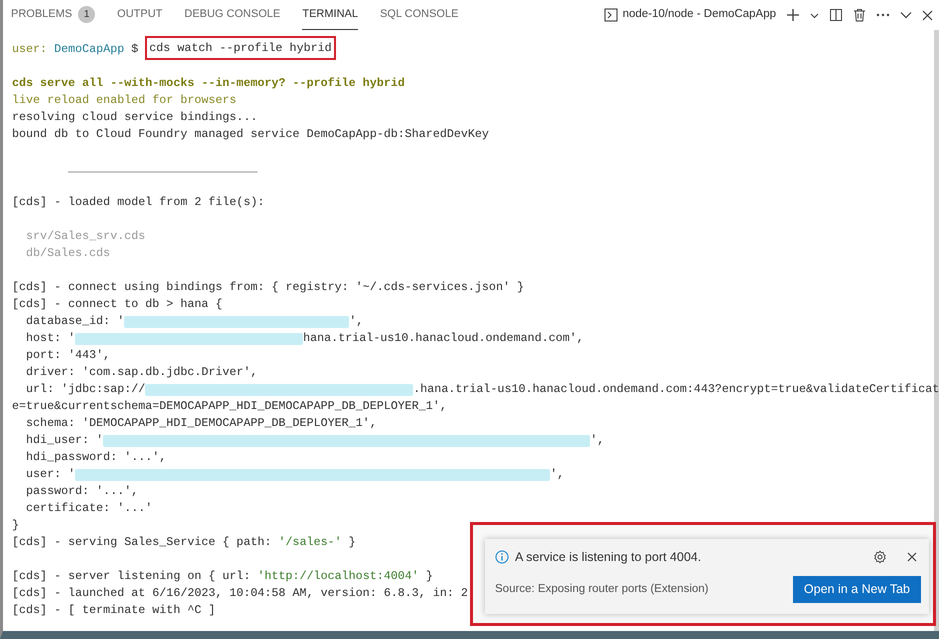 This screenshot has height=639, width=939. What do you see at coordinates (690, 15) in the screenshot?
I see `terminal-selector: node-10/node - DemoCapApp` at bounding box center [690, 15].